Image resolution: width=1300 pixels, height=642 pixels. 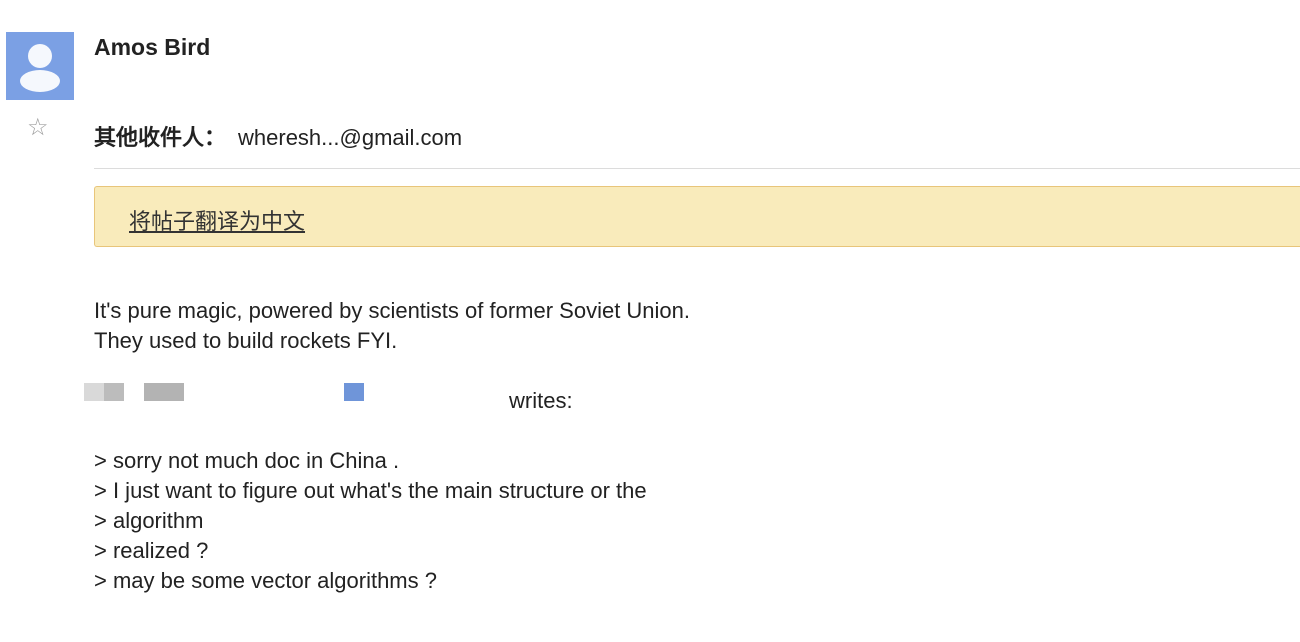 What do you see at coordinates (40, 56) in the screenshot?
I see `avatar-head-shape` at bounding box center [40, 56].